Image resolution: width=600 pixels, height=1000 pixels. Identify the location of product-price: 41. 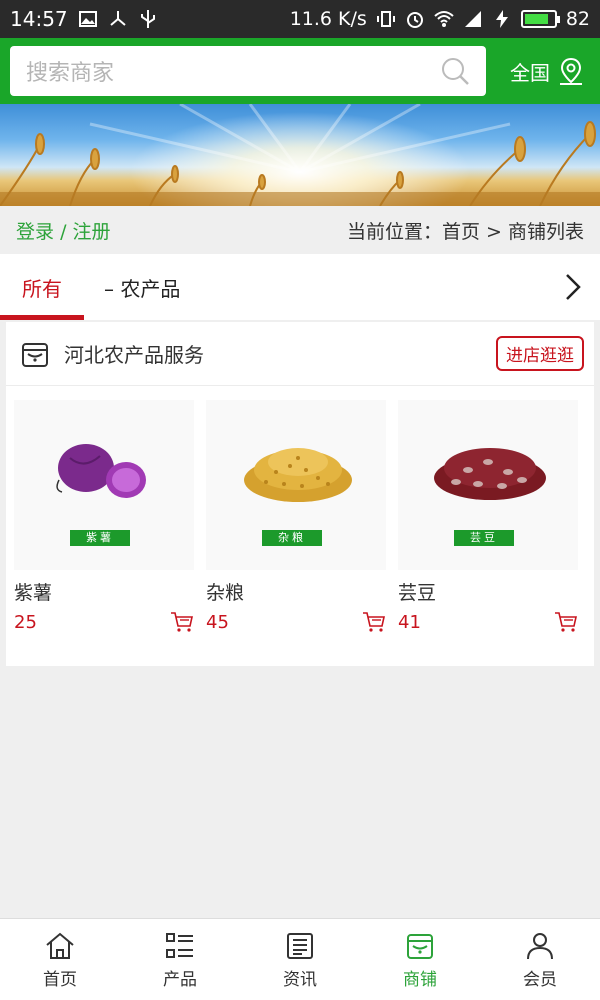
(409, 622).